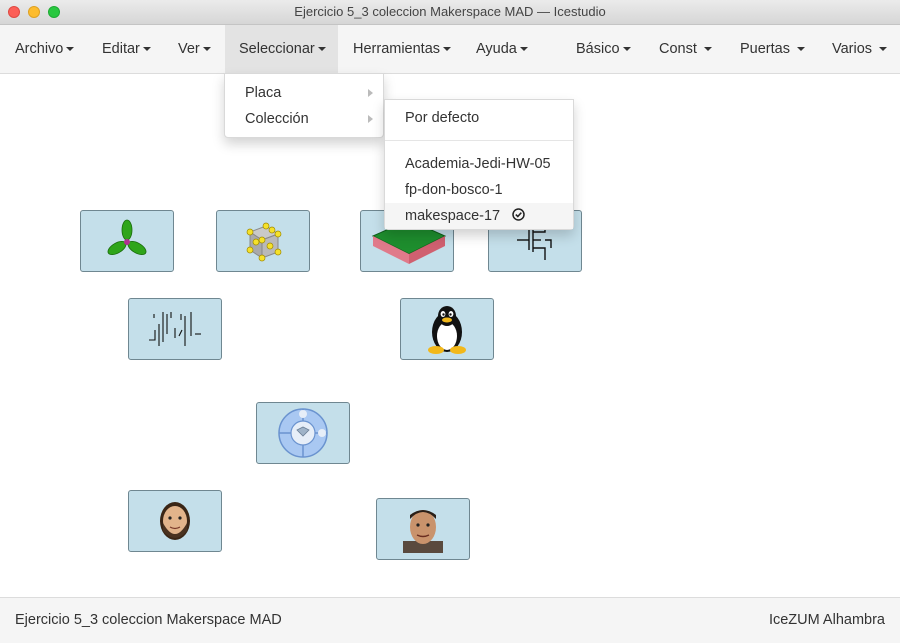 This screenshot has width=900, height=643. I want to click on collection-item: fp-don-bosco-1, so click(479, 190).